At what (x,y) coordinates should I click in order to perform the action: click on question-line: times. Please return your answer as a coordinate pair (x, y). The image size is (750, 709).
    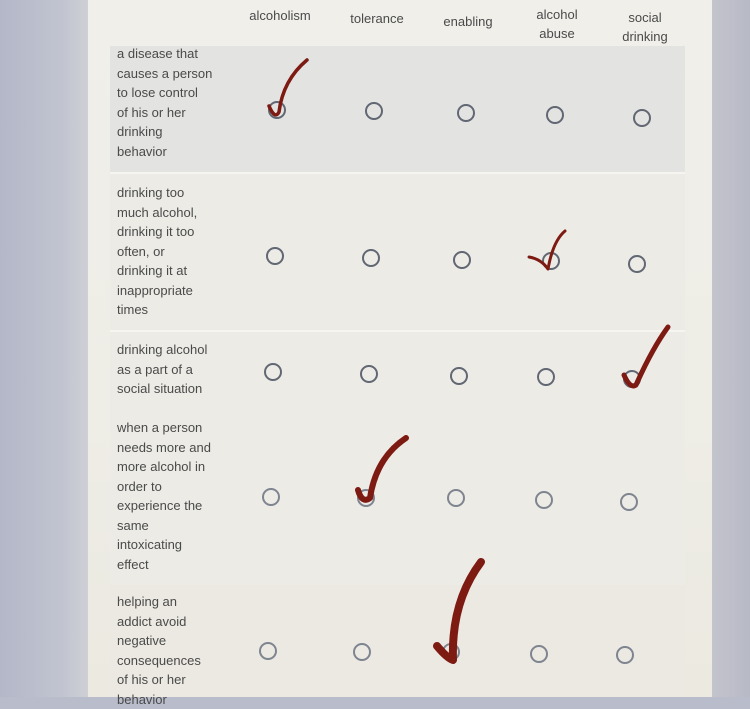
    Looking at the image, I should click on (172, 310).